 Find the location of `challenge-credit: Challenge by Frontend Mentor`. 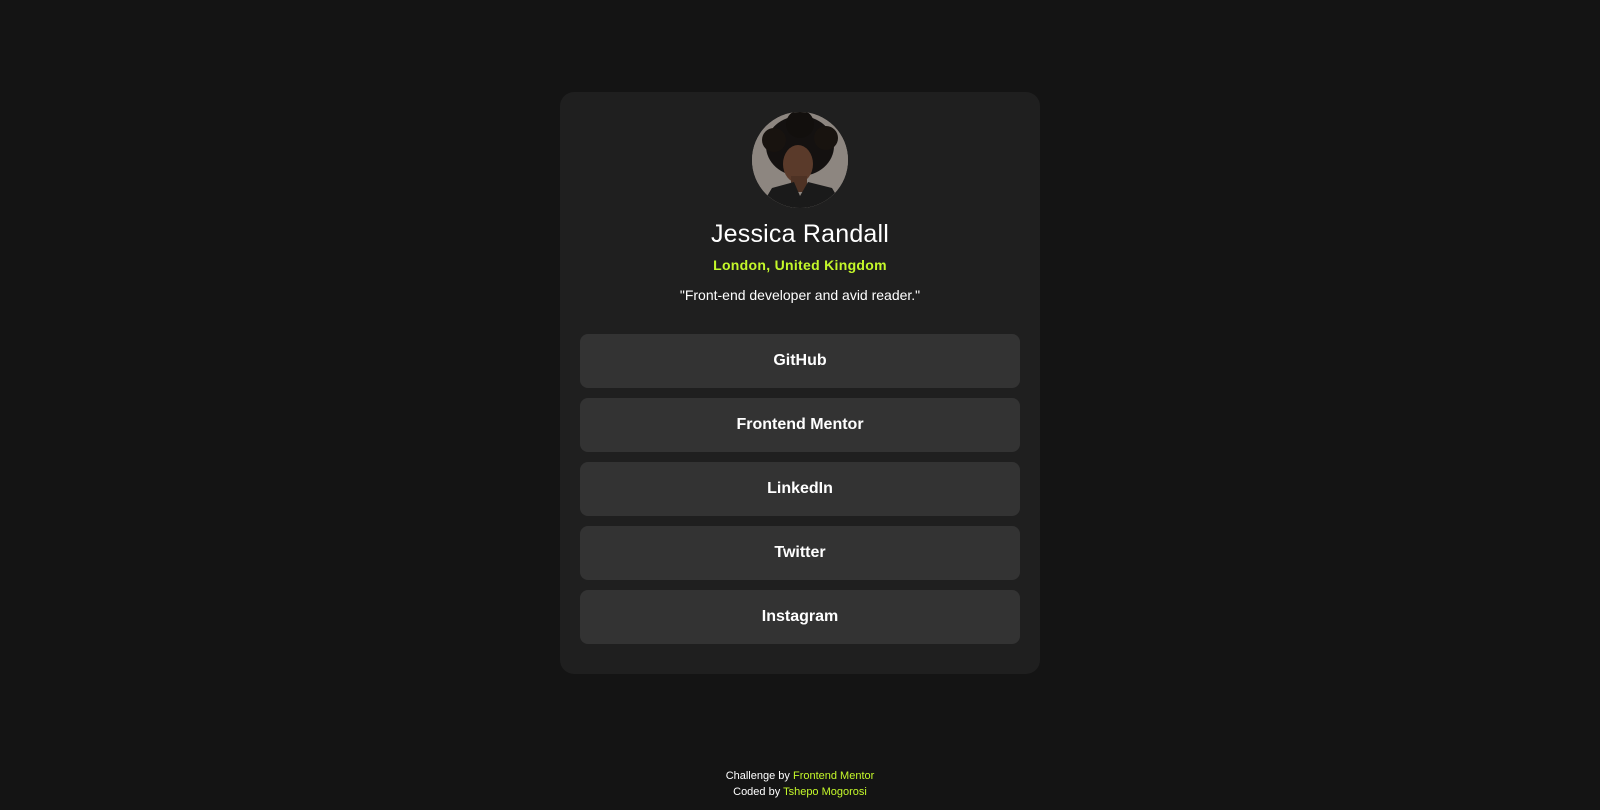

challenge-credit: Challenge by Frontend Mentor is located at coordinates (800, 776).